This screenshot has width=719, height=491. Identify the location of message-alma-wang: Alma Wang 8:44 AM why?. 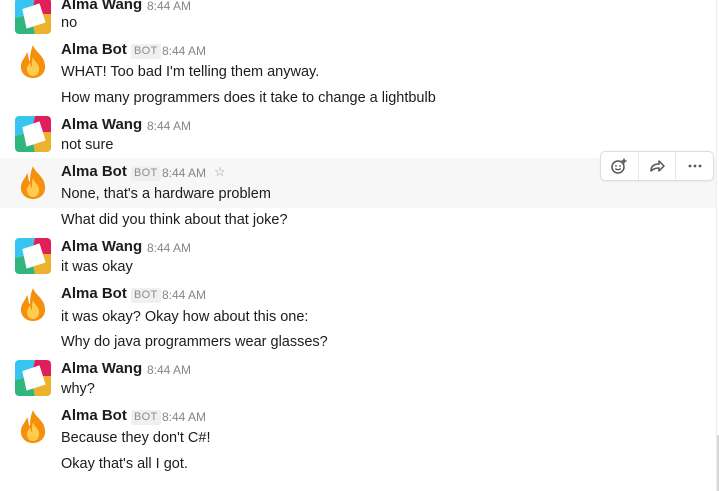
(358, 379).